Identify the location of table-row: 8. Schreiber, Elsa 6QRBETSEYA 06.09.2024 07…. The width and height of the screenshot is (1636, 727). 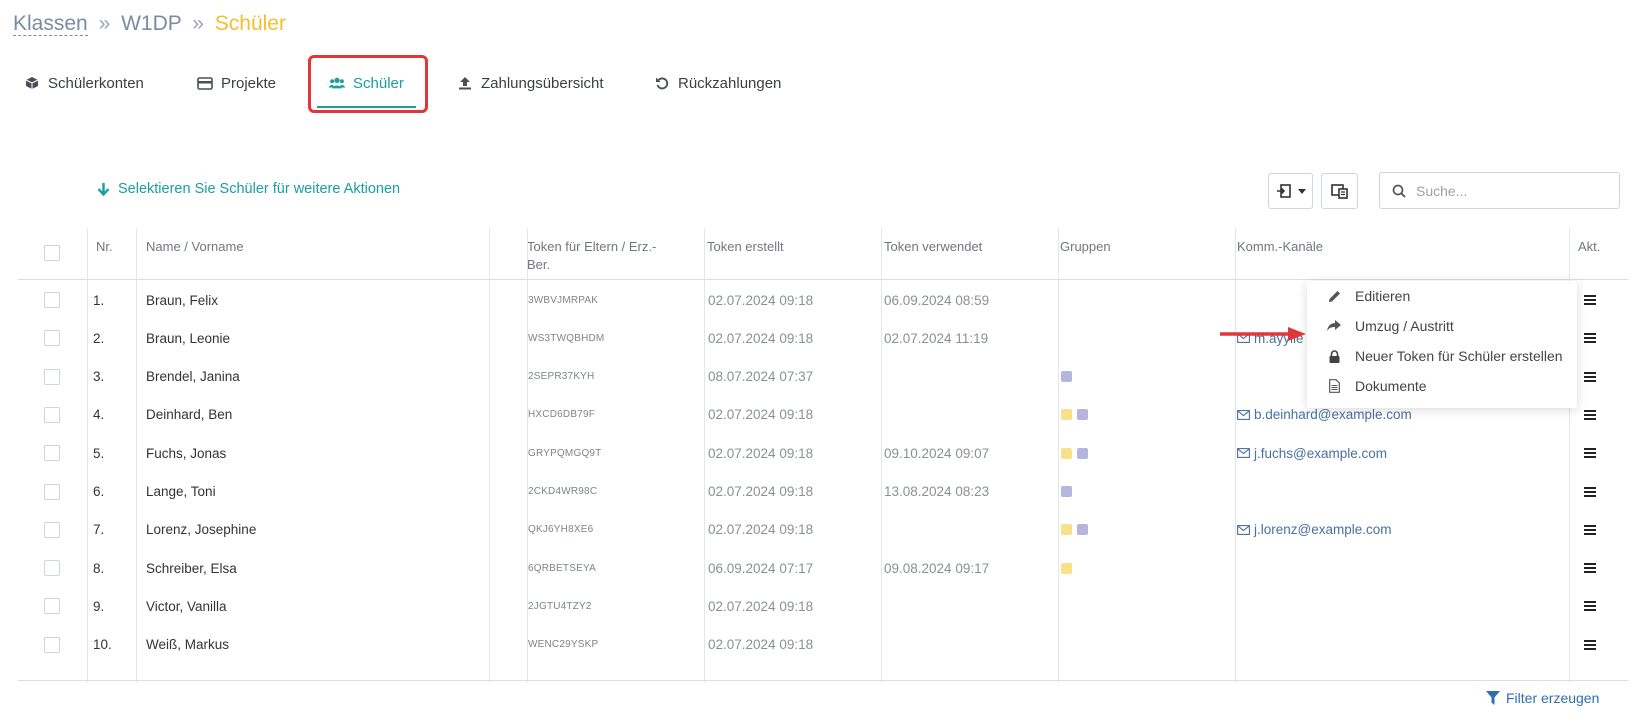
(823, 568).